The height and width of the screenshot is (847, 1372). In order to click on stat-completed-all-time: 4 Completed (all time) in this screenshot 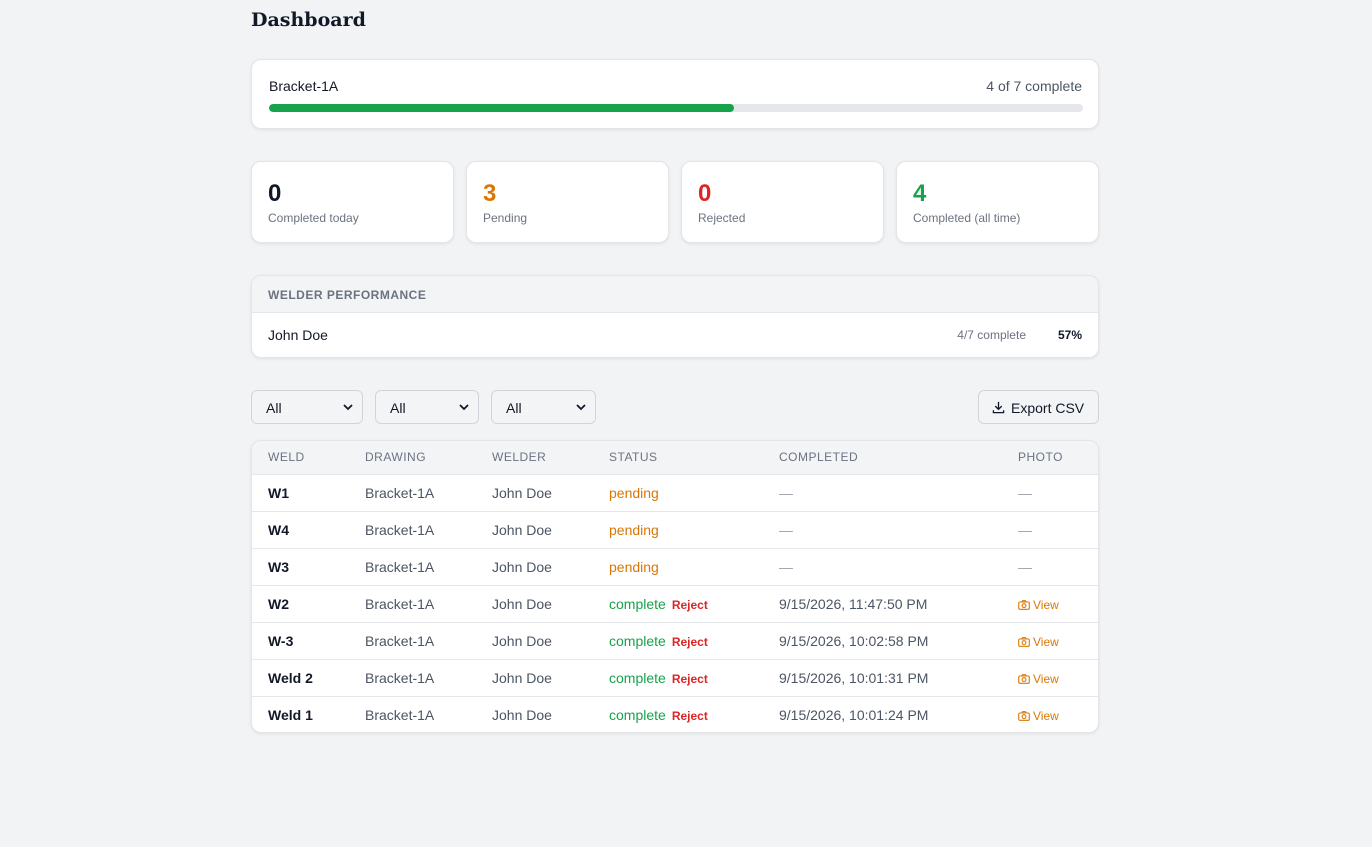, I will do `click(997, 202)`.